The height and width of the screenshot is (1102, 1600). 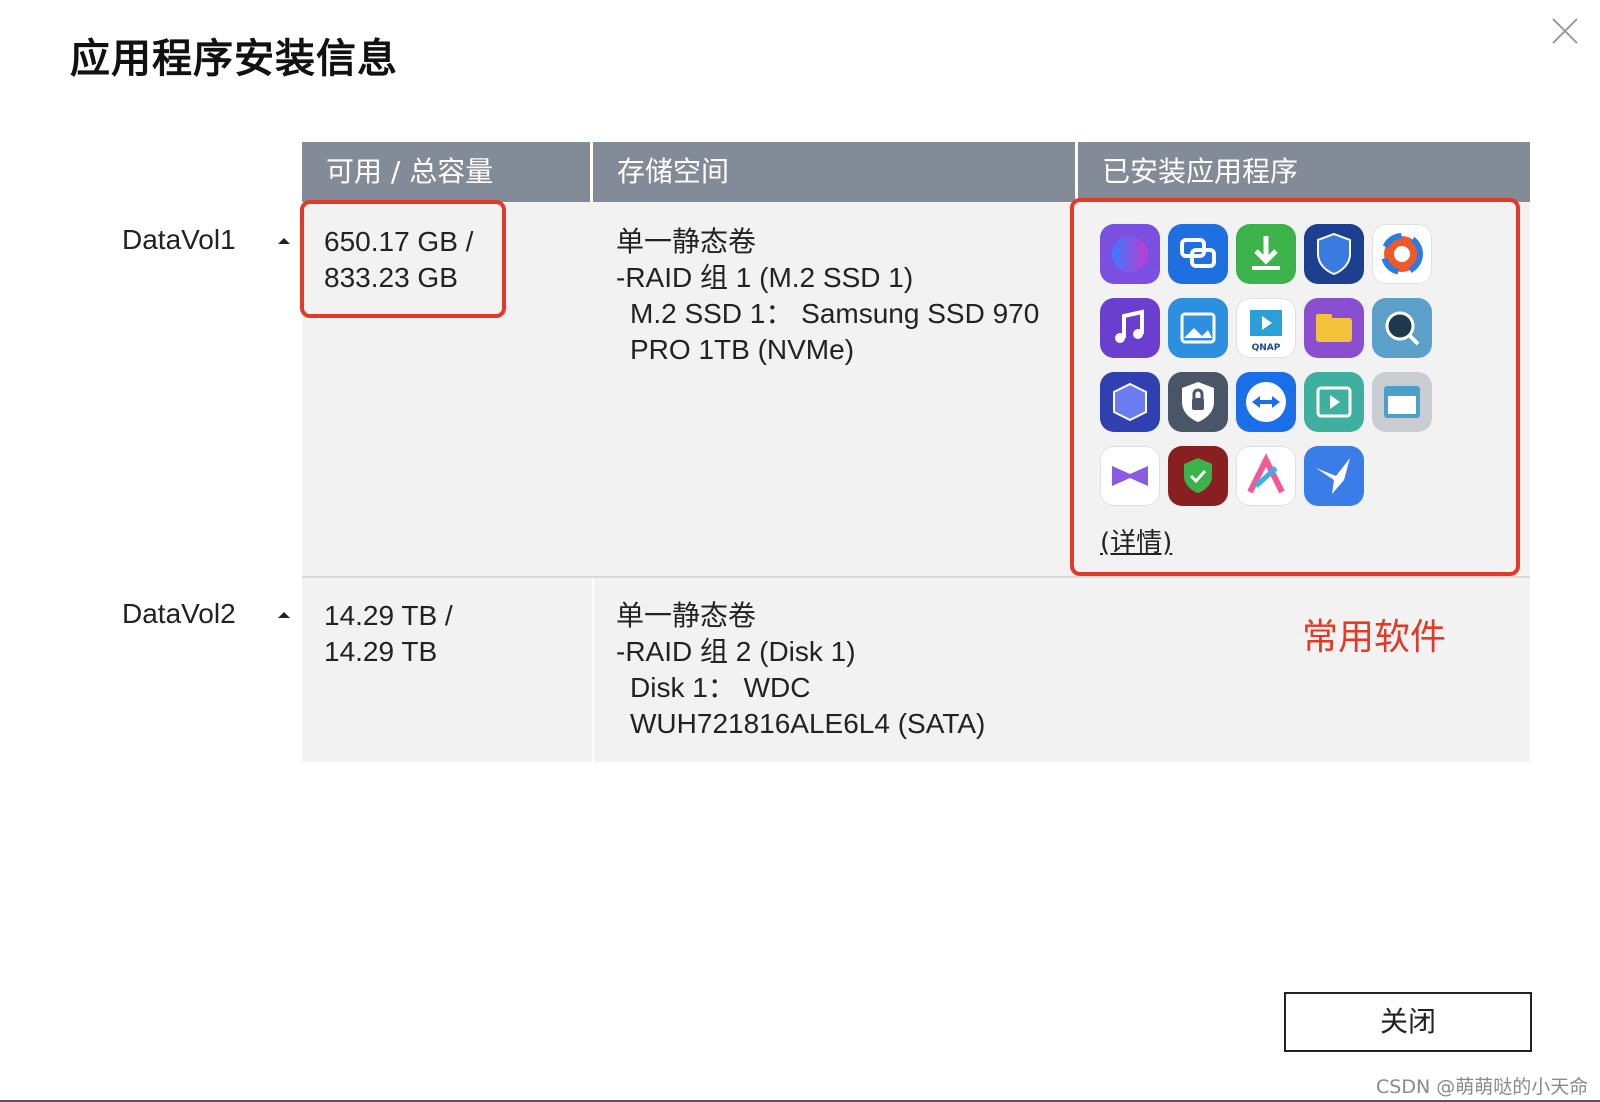 I want to click on column-divider, so click(x=593, y=670).